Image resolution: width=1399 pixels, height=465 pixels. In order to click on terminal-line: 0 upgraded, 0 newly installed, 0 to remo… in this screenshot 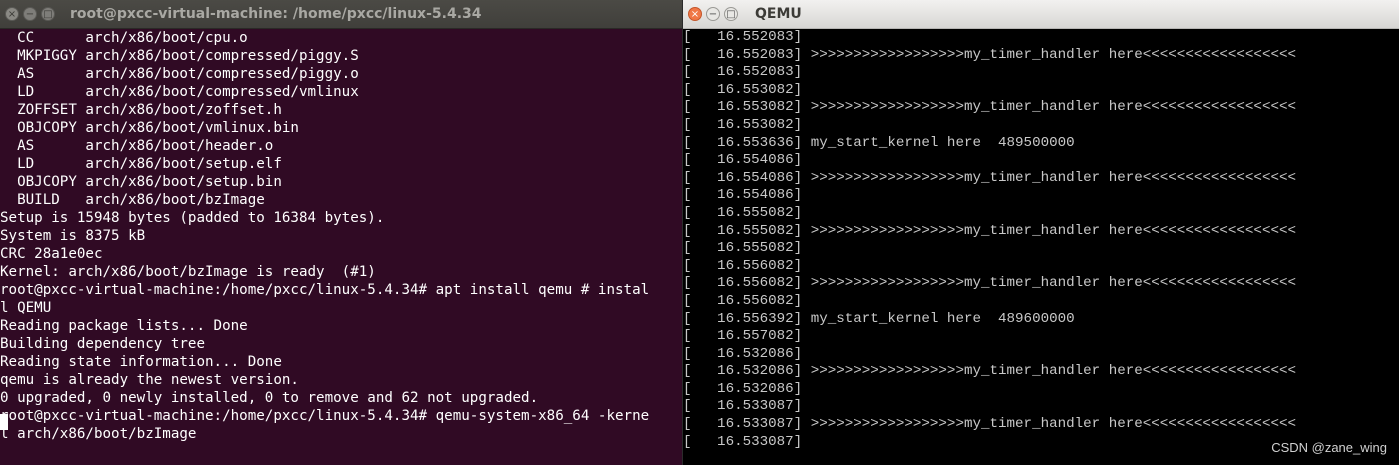, I will do `click(269, 398)`.